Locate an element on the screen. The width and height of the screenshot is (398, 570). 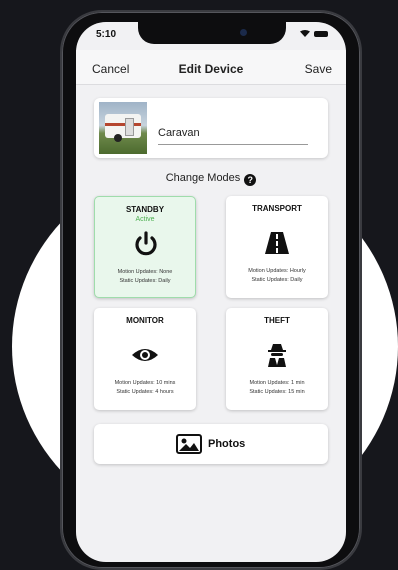
change-modes-label: Change Modes is located at coordinates (203, 178).